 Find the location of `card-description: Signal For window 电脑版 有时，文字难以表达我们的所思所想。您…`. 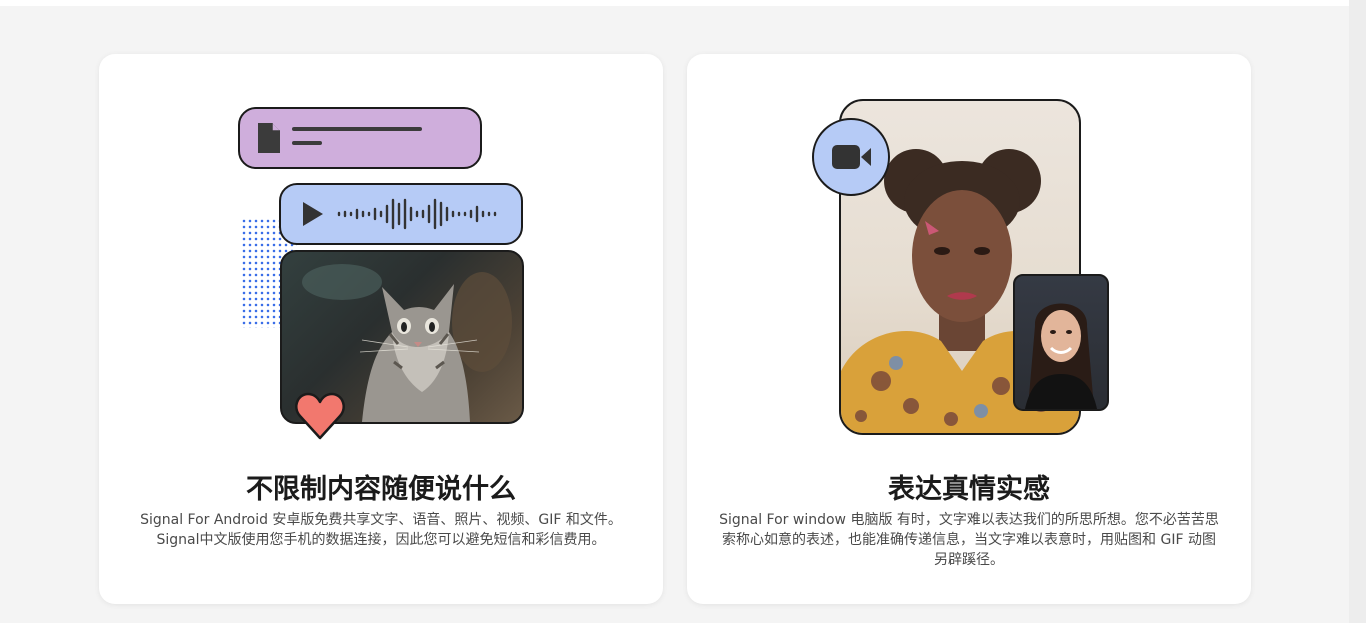

card-description: Signal For window 电脑版 有时，文字难以表达我们的所思所想。您… is located at coordinates (969, 540).